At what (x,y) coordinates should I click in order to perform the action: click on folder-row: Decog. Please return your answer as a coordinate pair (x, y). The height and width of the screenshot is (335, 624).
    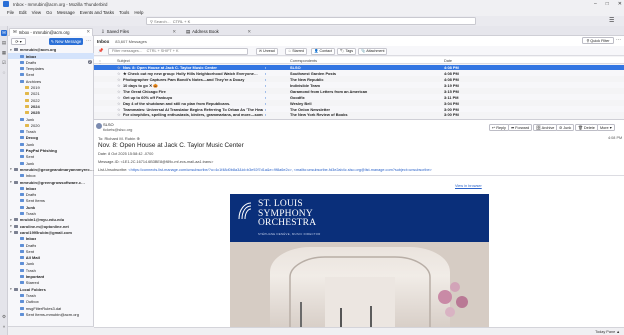
    Looking at the image, I should click on (51, 138).